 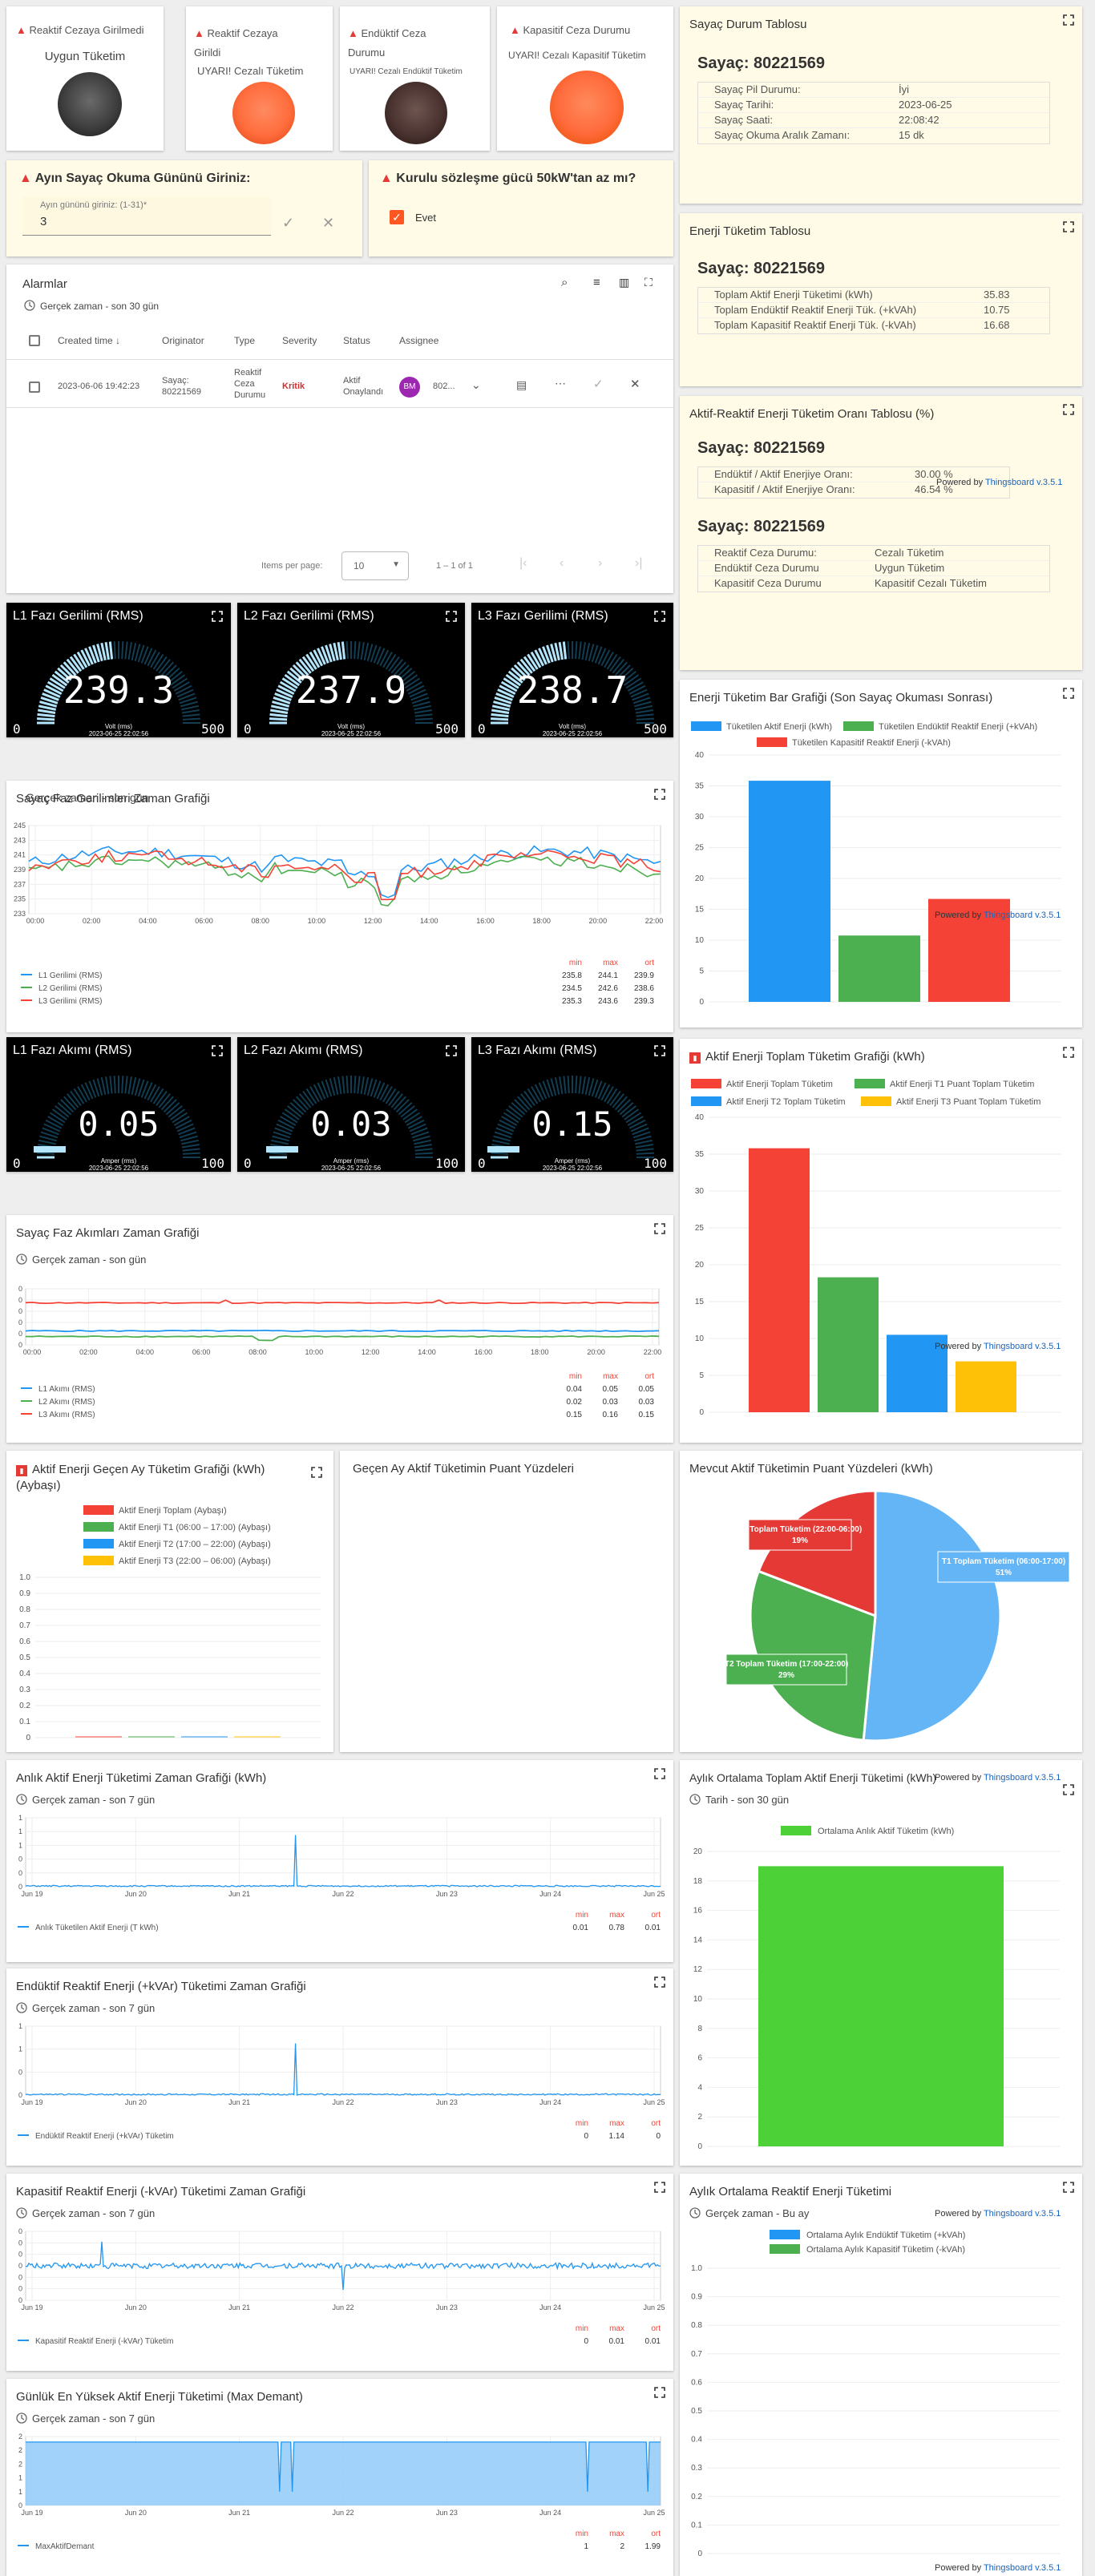 I want to click on field-value: 3, so click(x=43, y=222).